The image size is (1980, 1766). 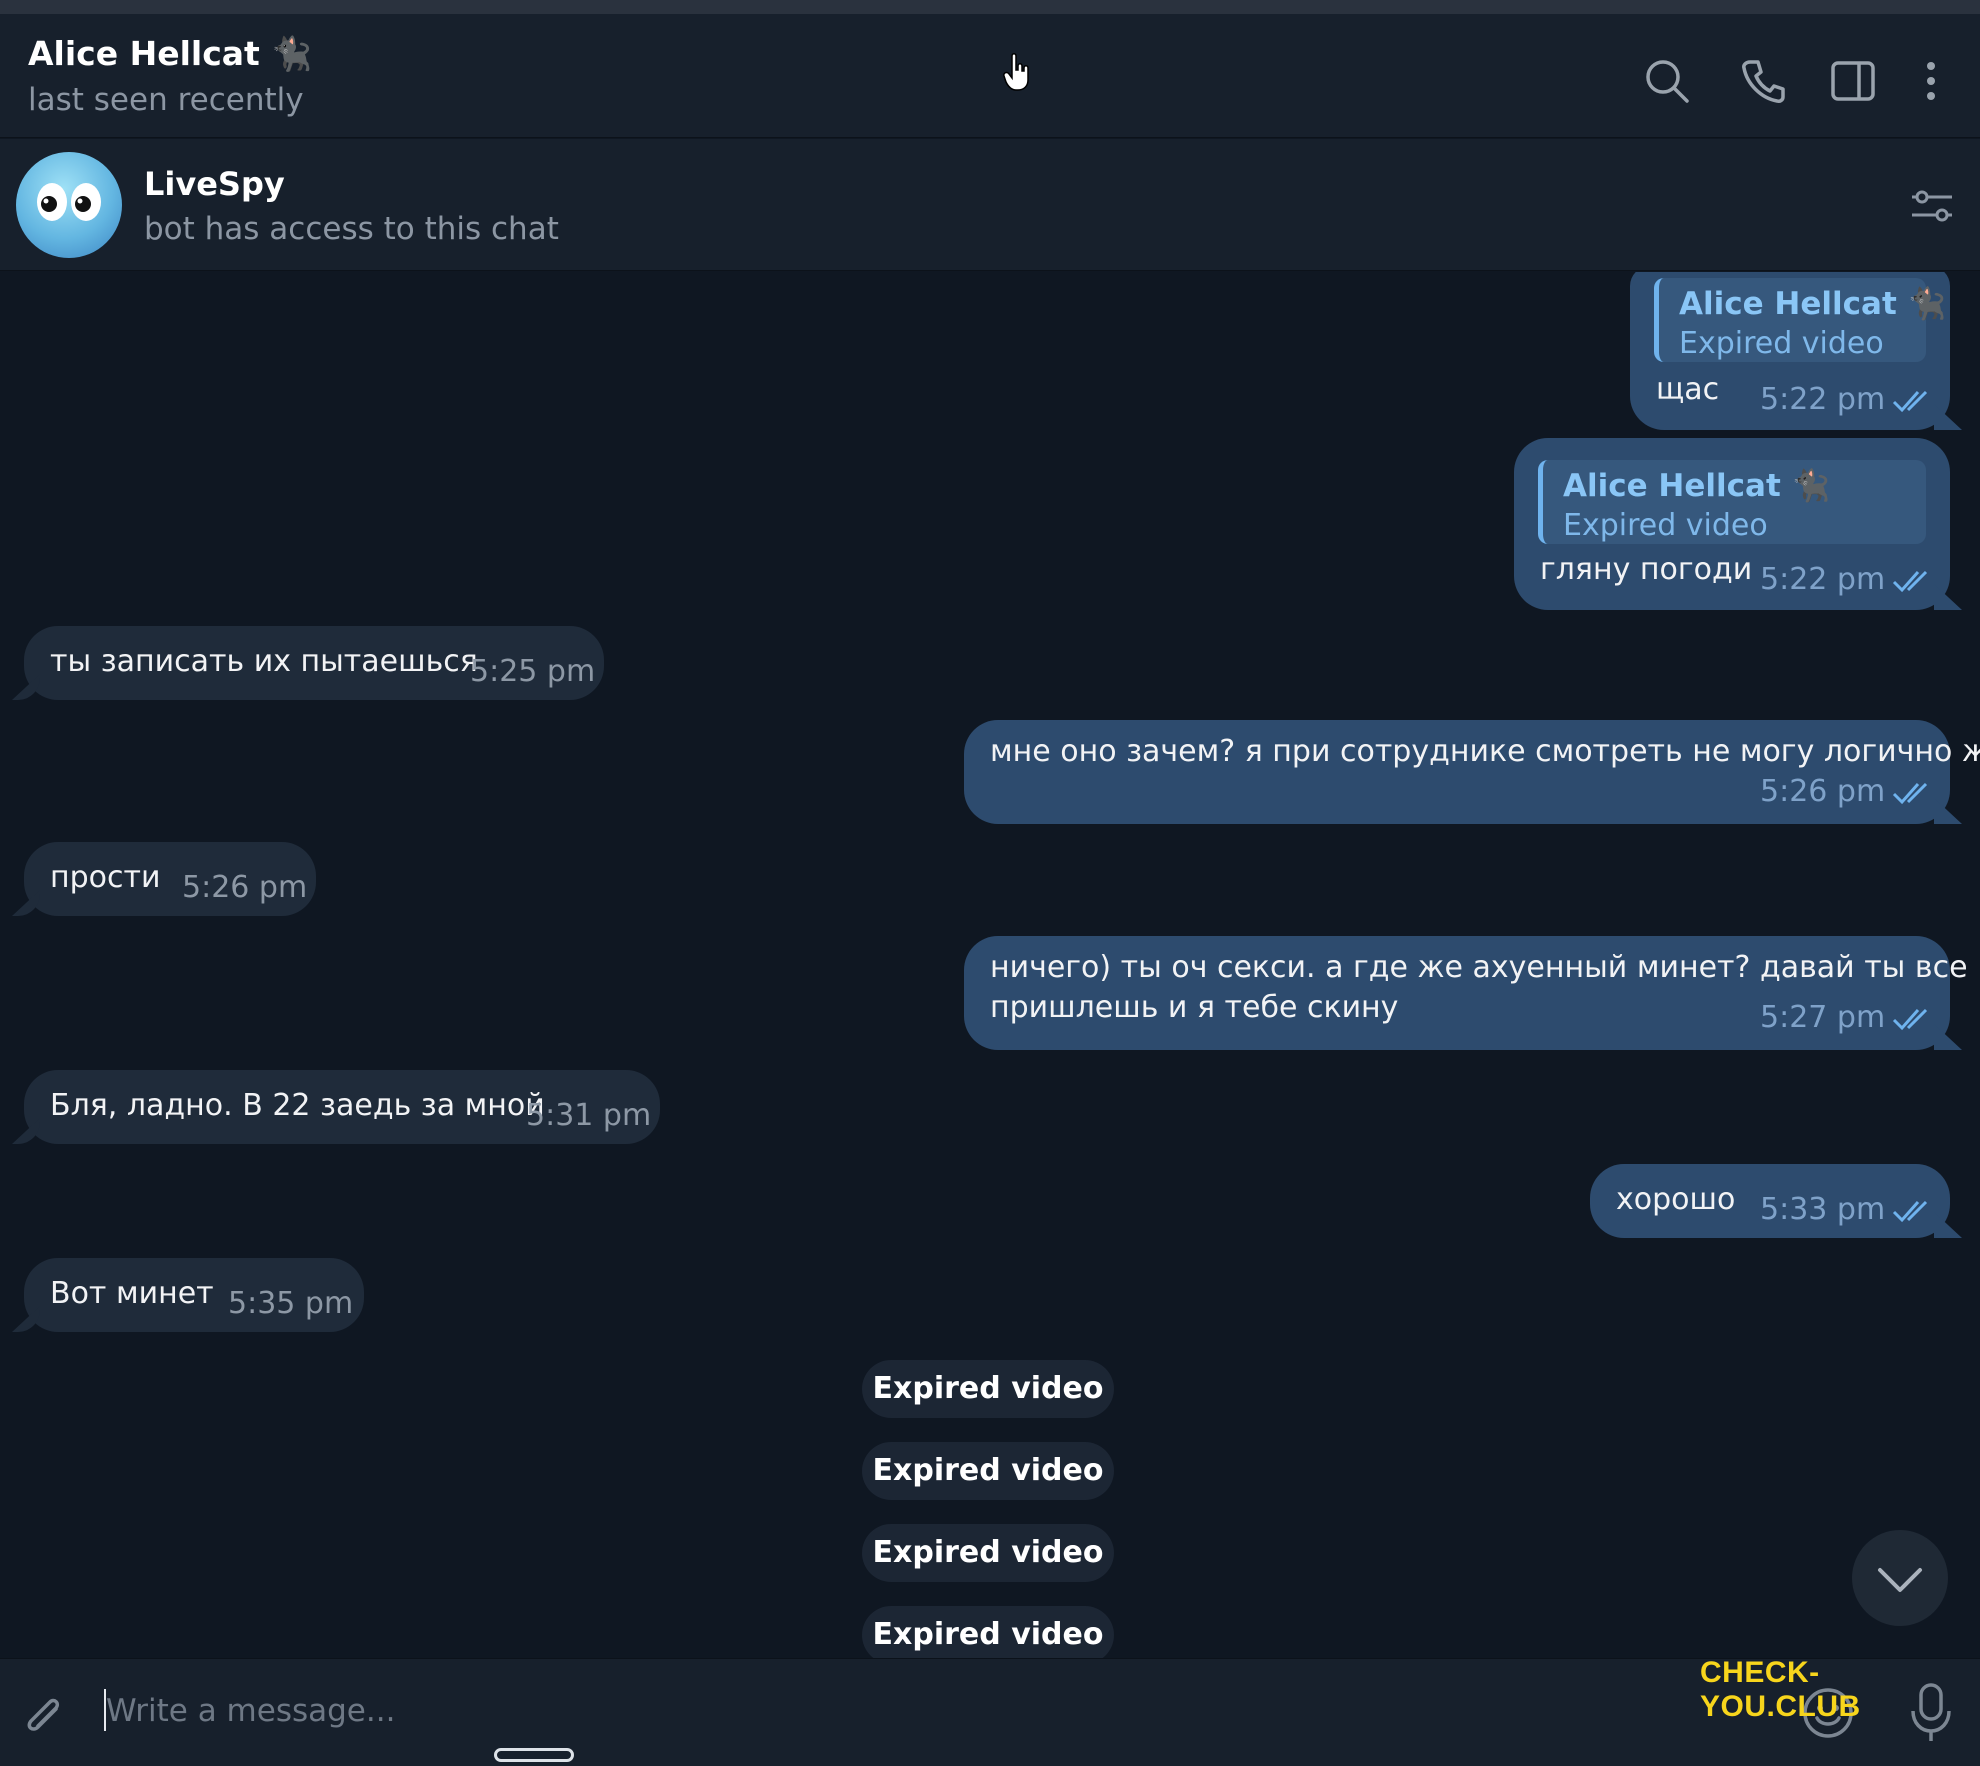 What do you see at coordinates (1667, 81) in the screenshot?
I see `search-icon` at bounding box center [1667, 81].